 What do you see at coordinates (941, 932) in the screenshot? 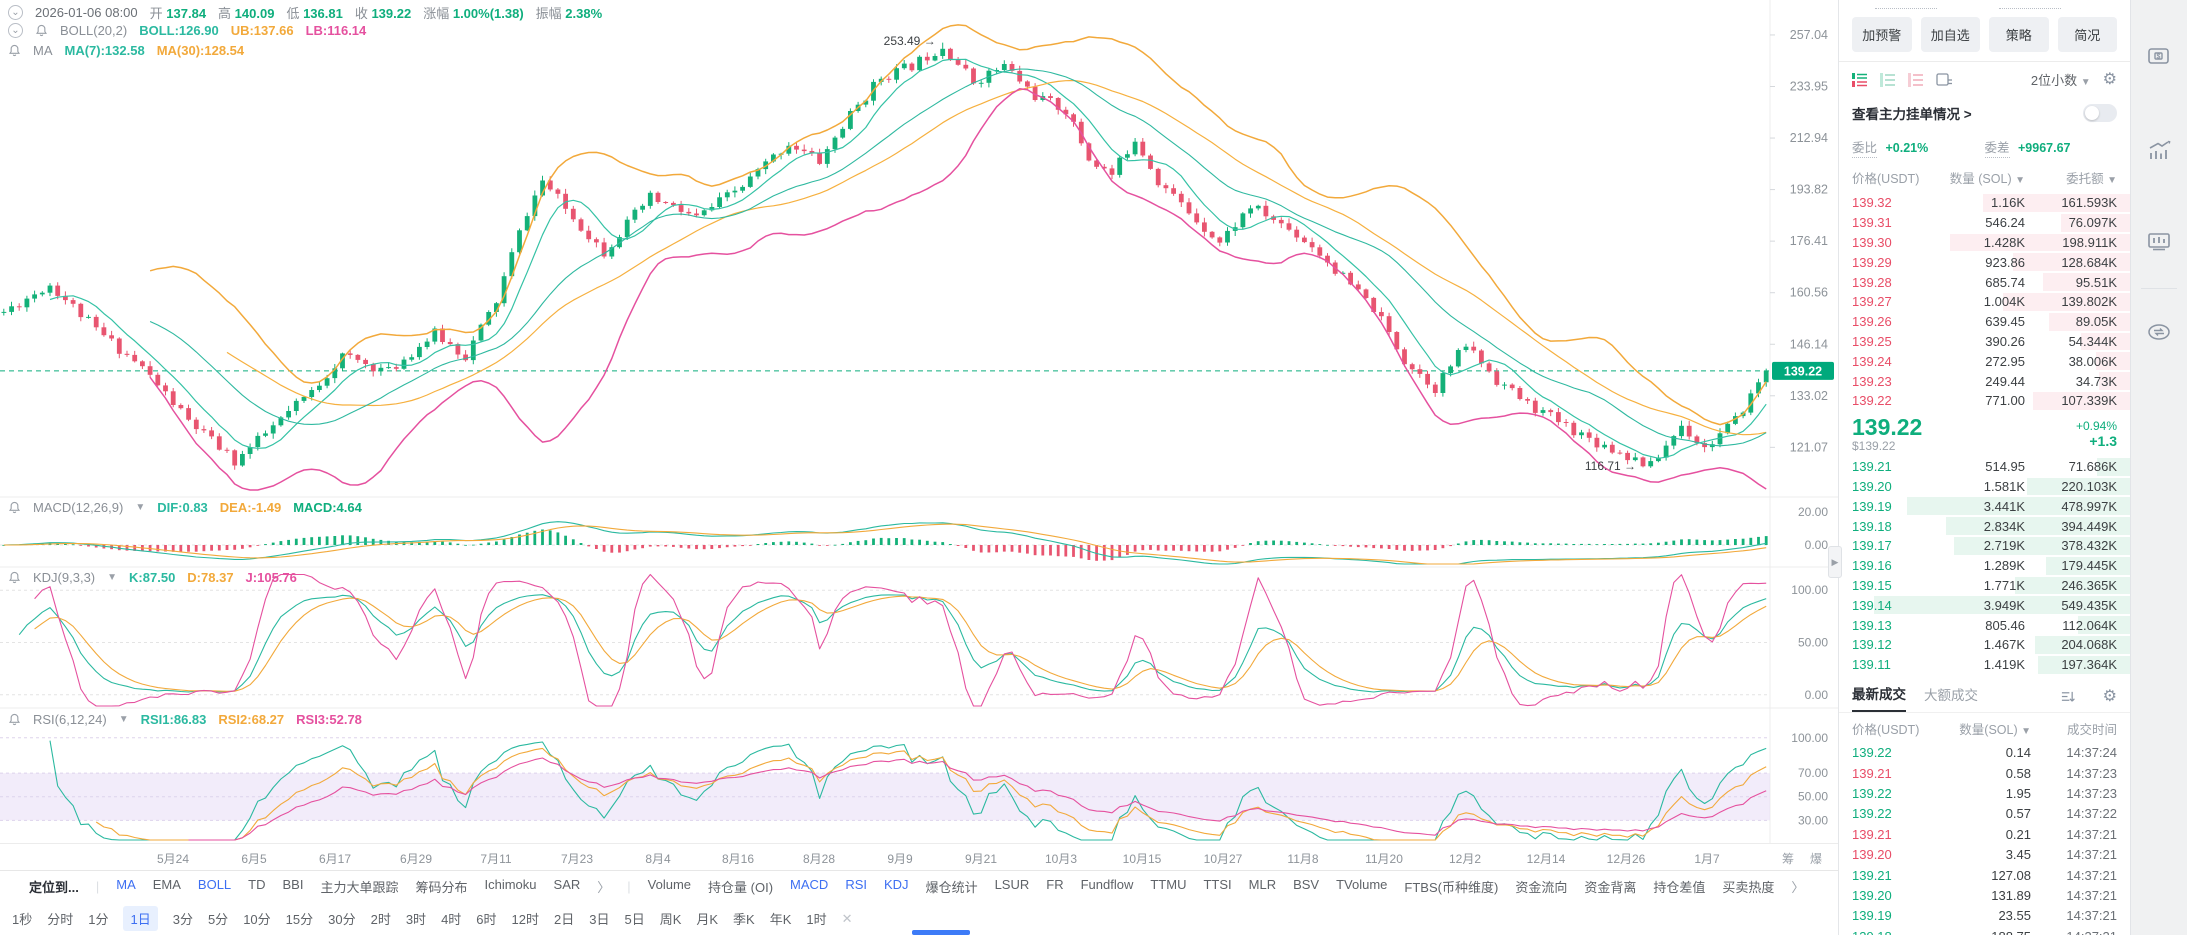
I see `horizontal-scrollbar-thumb` at bounding box center [941, 932].